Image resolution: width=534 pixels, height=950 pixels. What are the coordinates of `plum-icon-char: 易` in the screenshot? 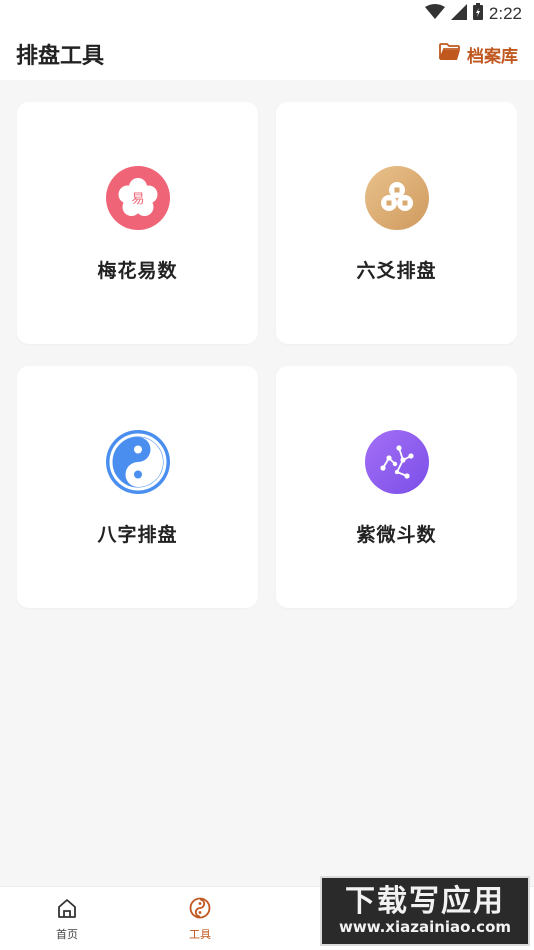 It's located at (137, 199).